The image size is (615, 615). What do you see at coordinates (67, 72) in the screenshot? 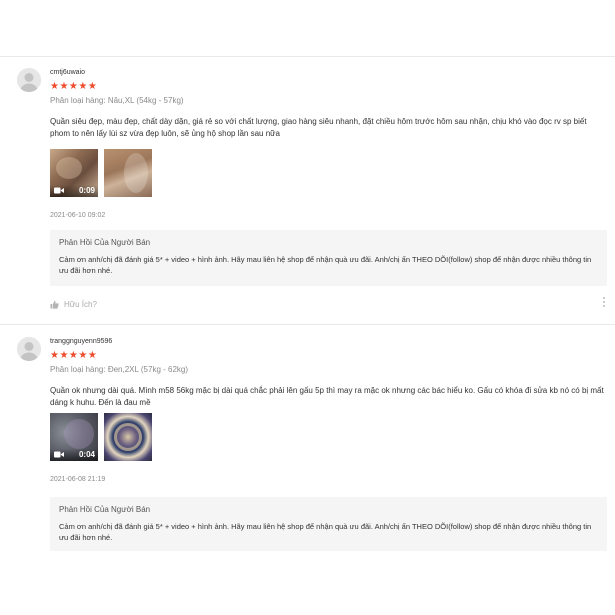
I see `reviewer-username: cmtj6uwaio` at bounding box center [67, 72].